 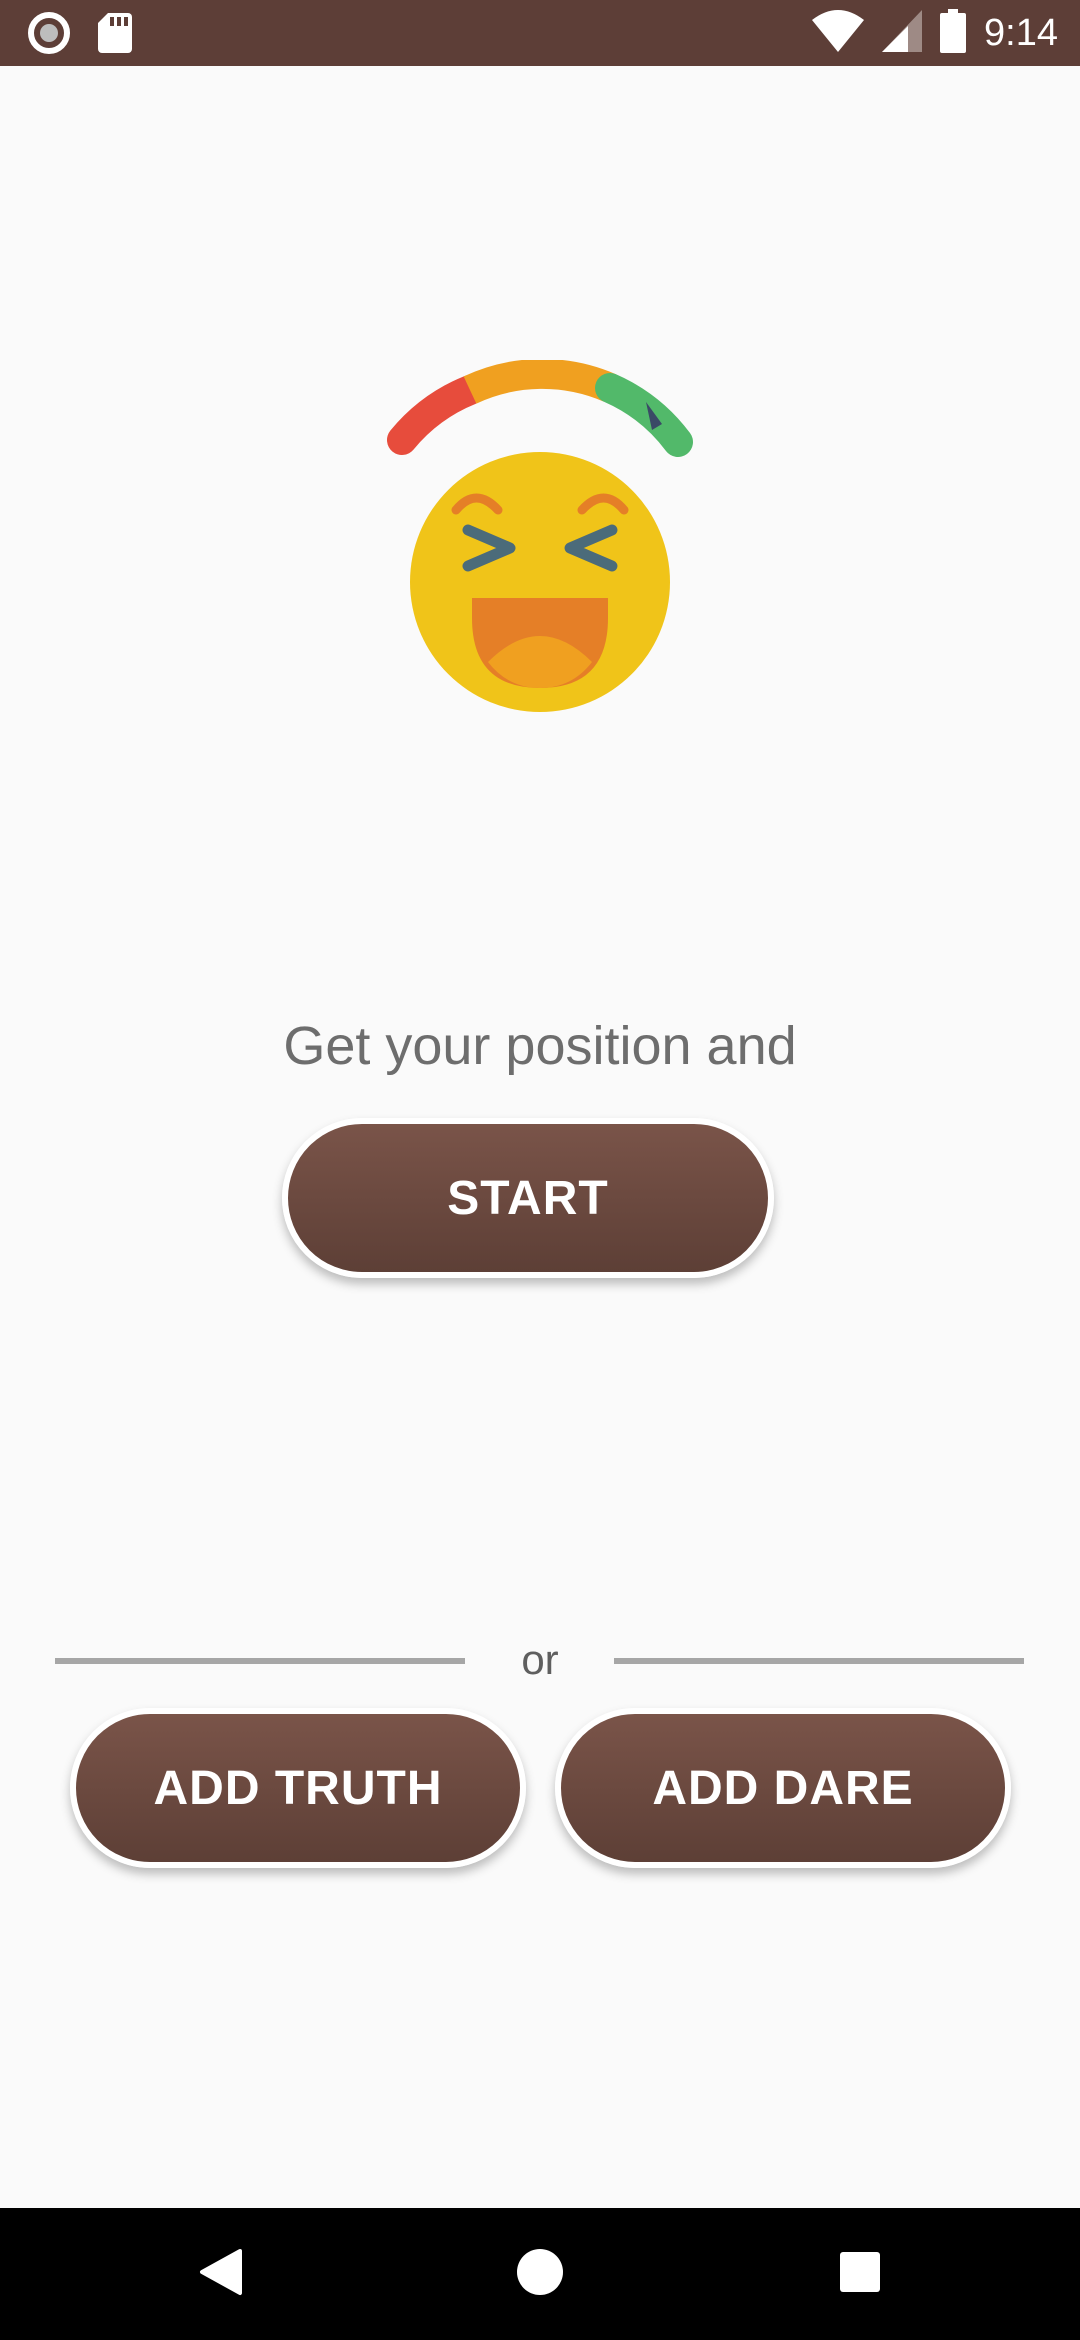 I want to click on home-icon, so click(x=540, y=2274).